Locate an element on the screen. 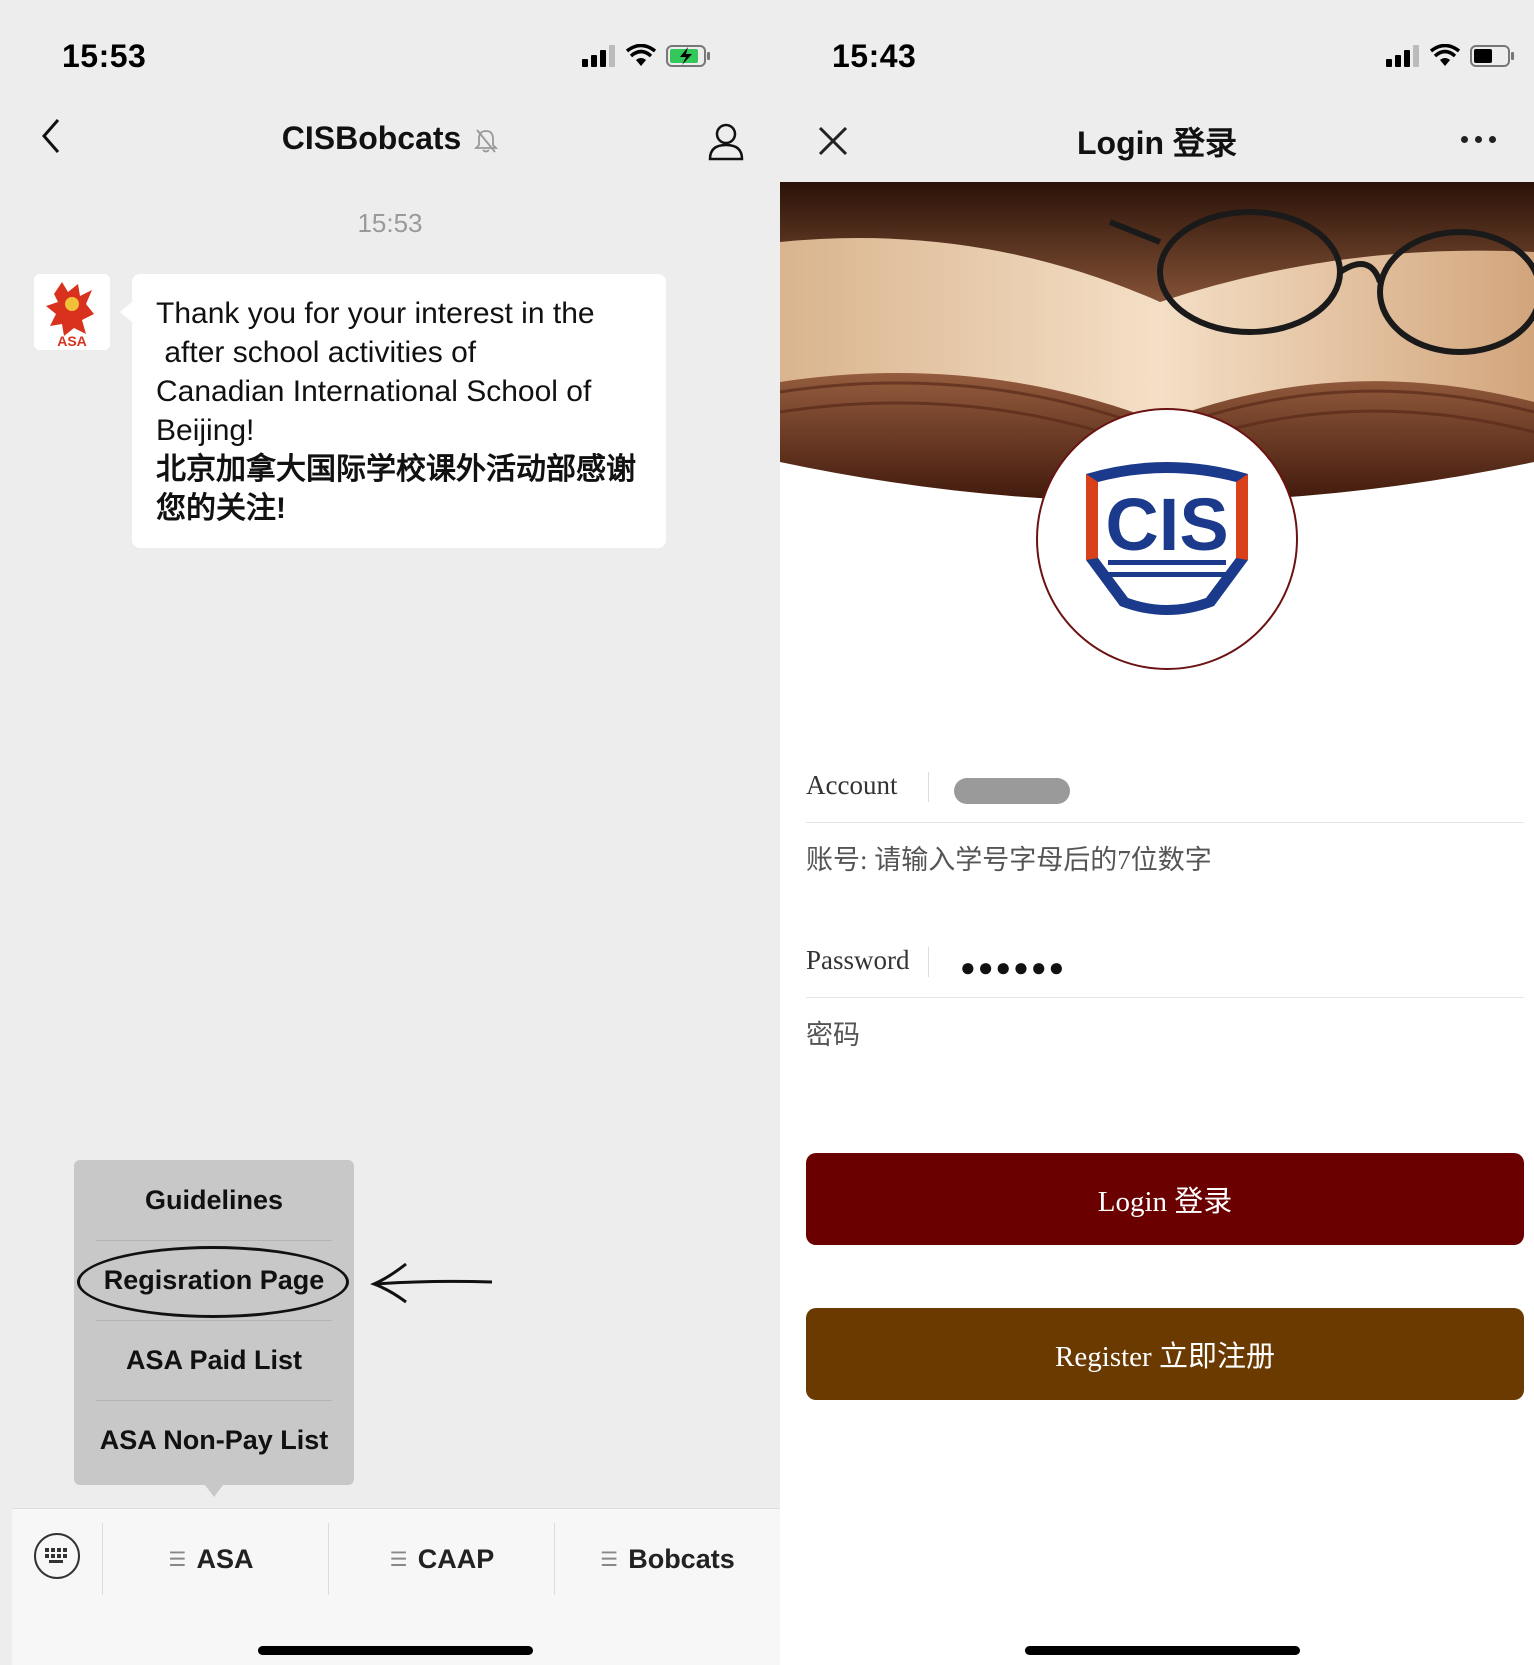 The image size is (1534, 1665). tab-caap: ☰ CAAP is located at coordinates (442, 1559).